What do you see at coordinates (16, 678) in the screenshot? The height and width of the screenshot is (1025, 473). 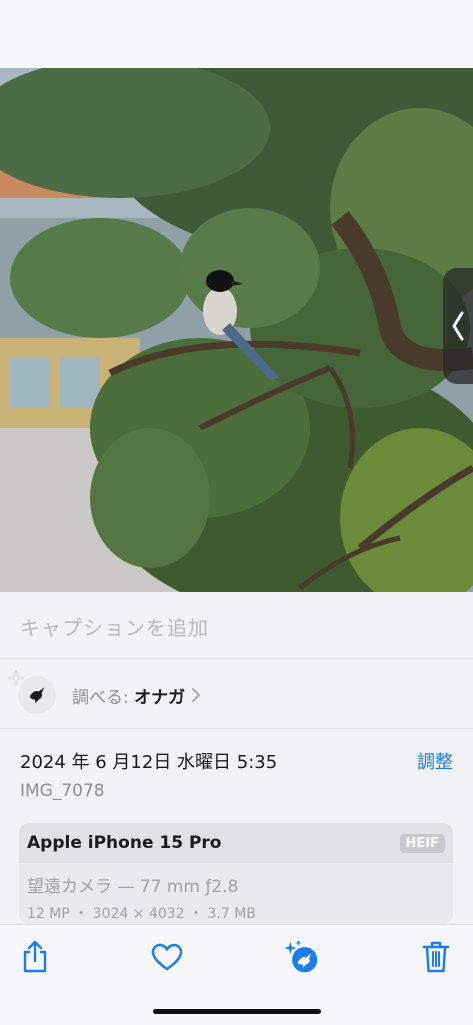 I see `sparkle-icon` at bounding box center [16, 678].